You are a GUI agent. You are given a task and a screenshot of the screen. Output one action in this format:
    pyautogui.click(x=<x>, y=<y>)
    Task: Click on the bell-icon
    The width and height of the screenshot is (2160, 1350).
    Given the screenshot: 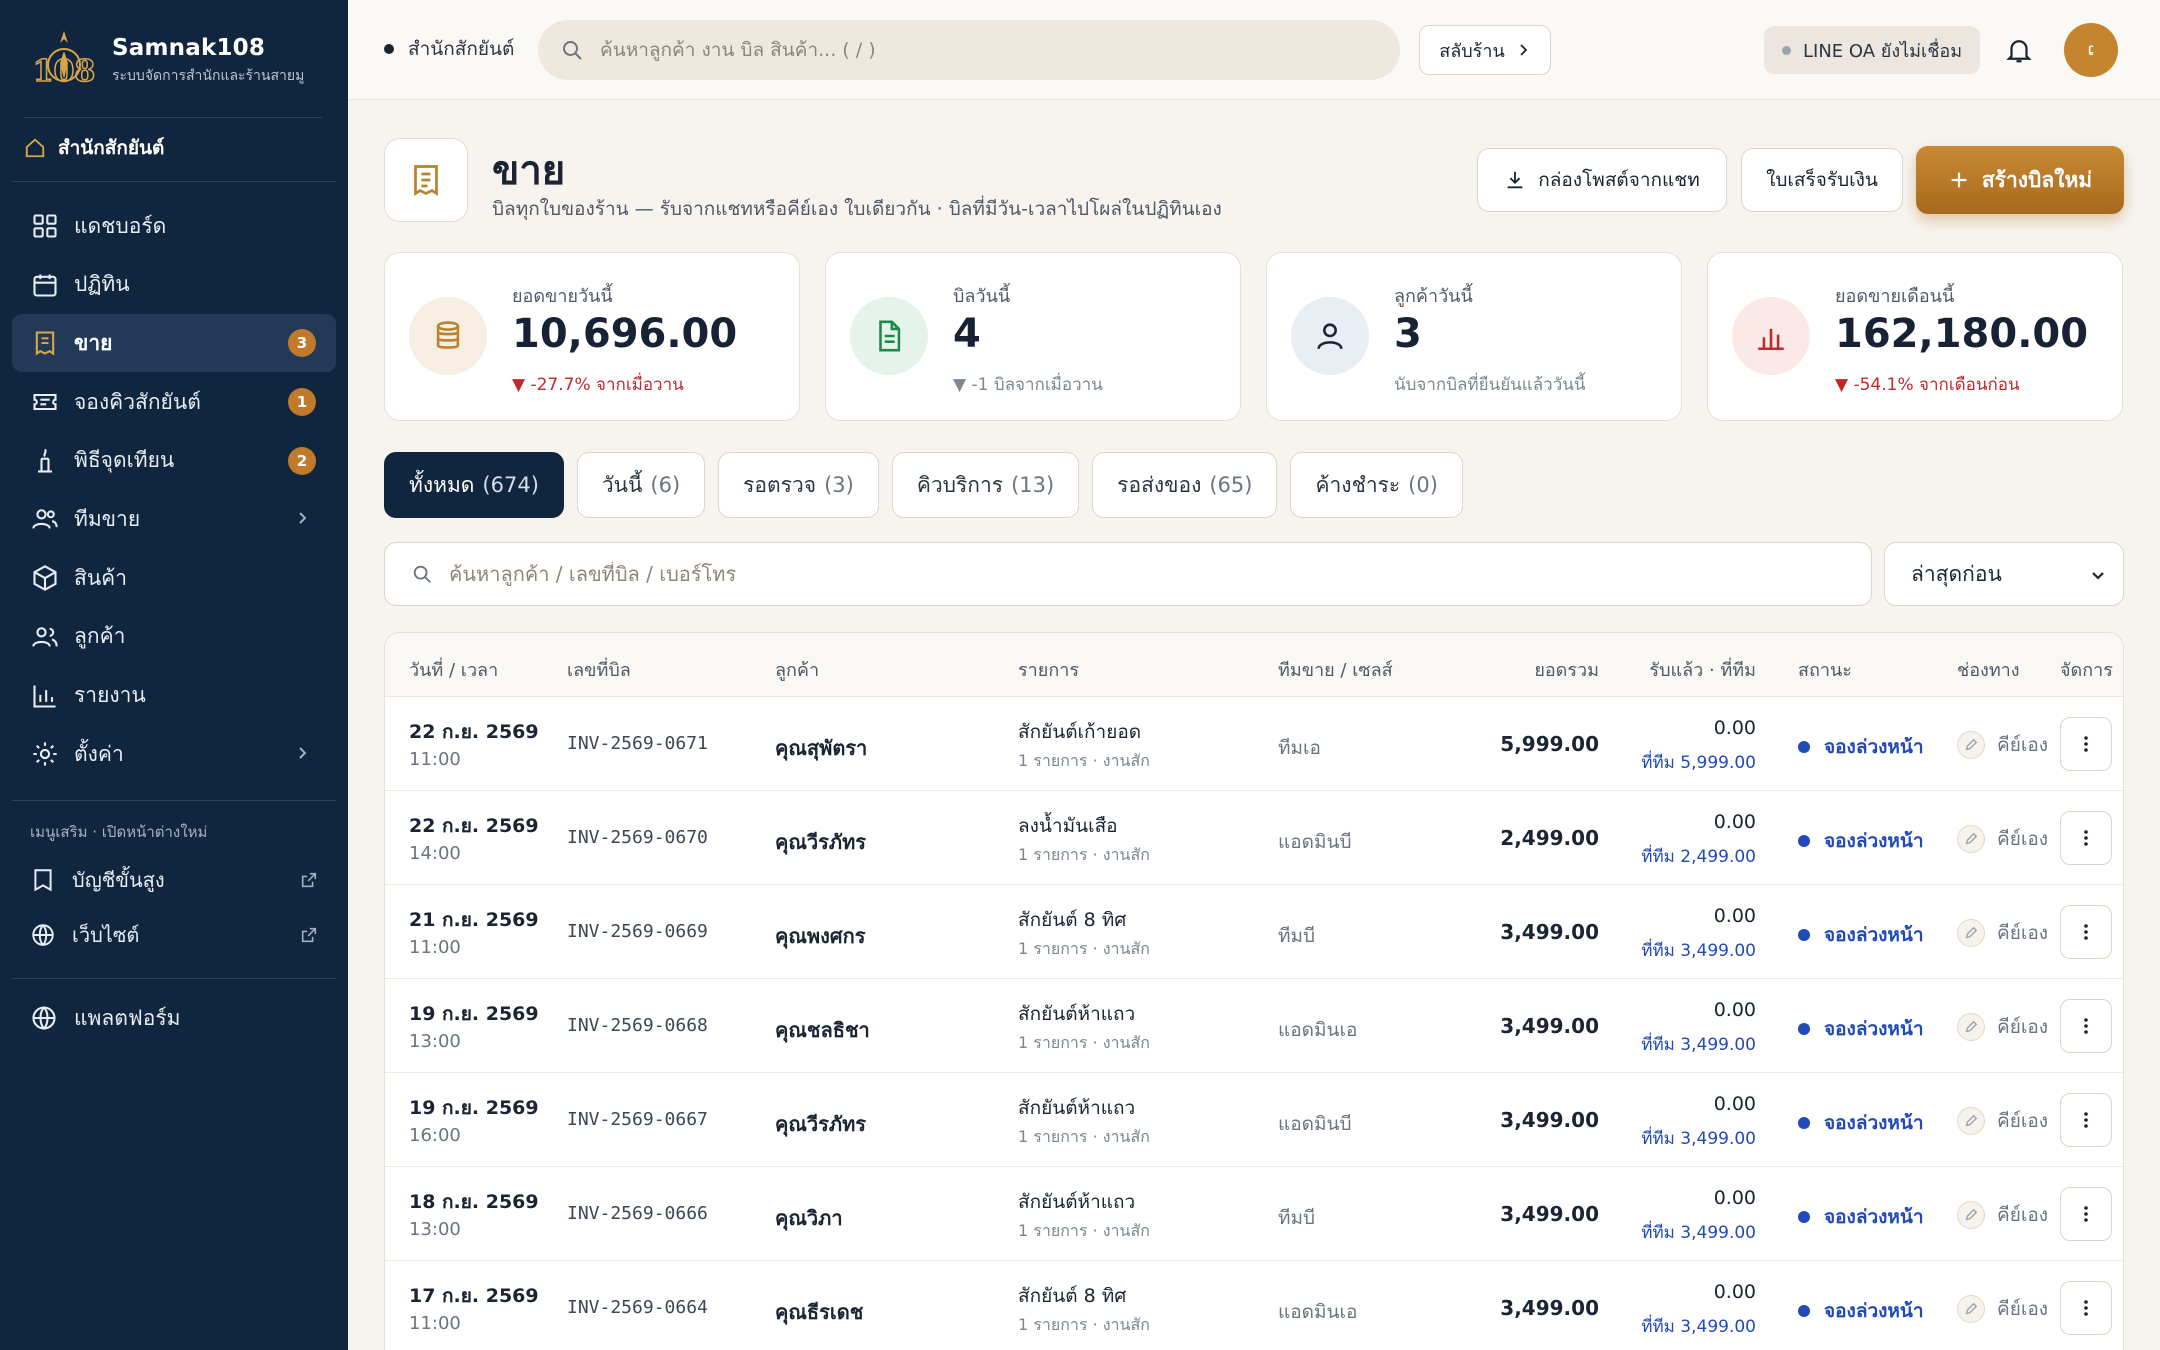 What is the action you would take?
    pyautogui.click(x=2019, y=50)
    